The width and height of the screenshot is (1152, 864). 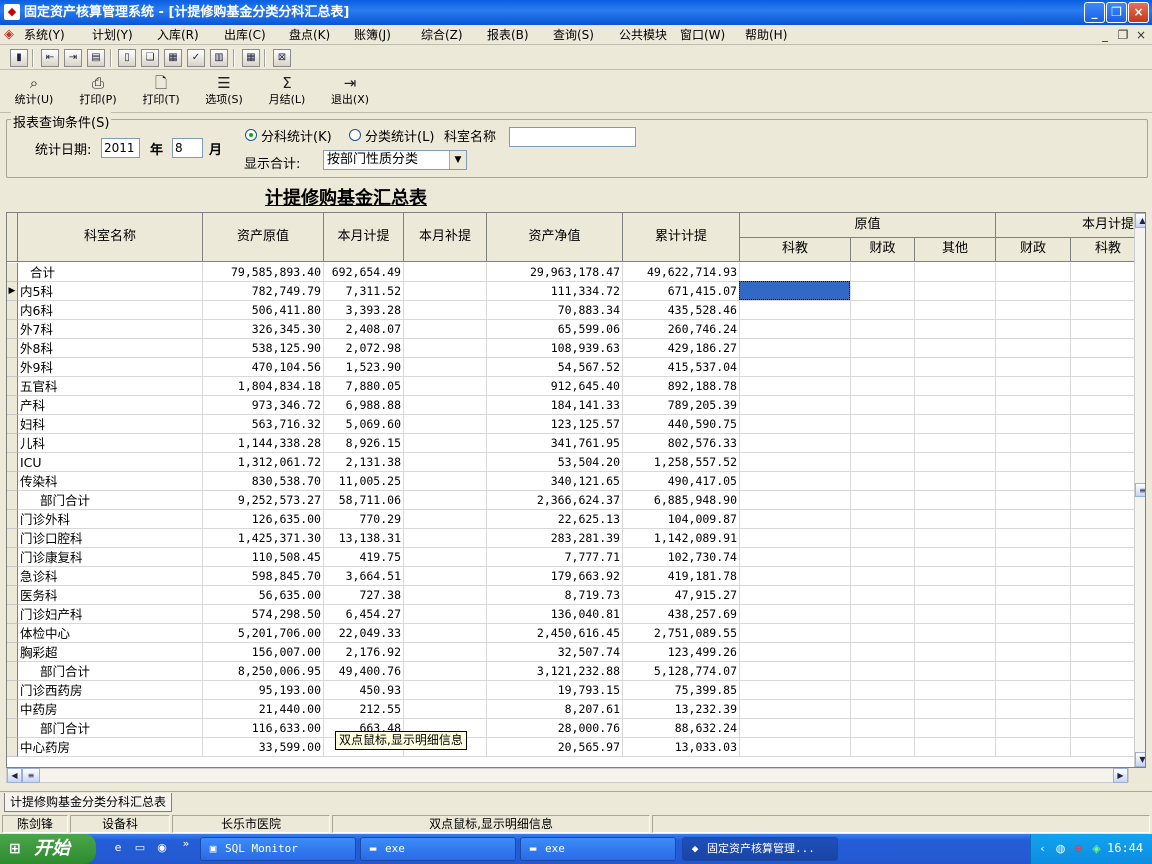 I want to click on check-document-icon: ✓, so click(x=196, y=58).